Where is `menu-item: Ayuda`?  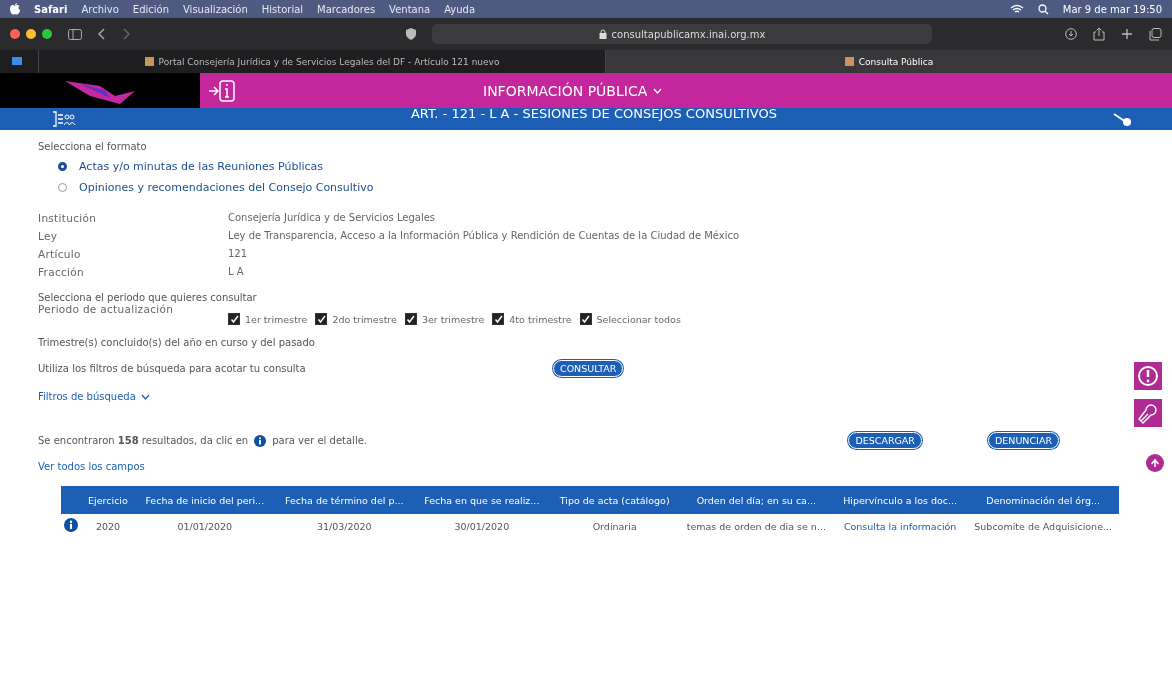
menu-item: Ayuda is located at coordinates (460, 9).